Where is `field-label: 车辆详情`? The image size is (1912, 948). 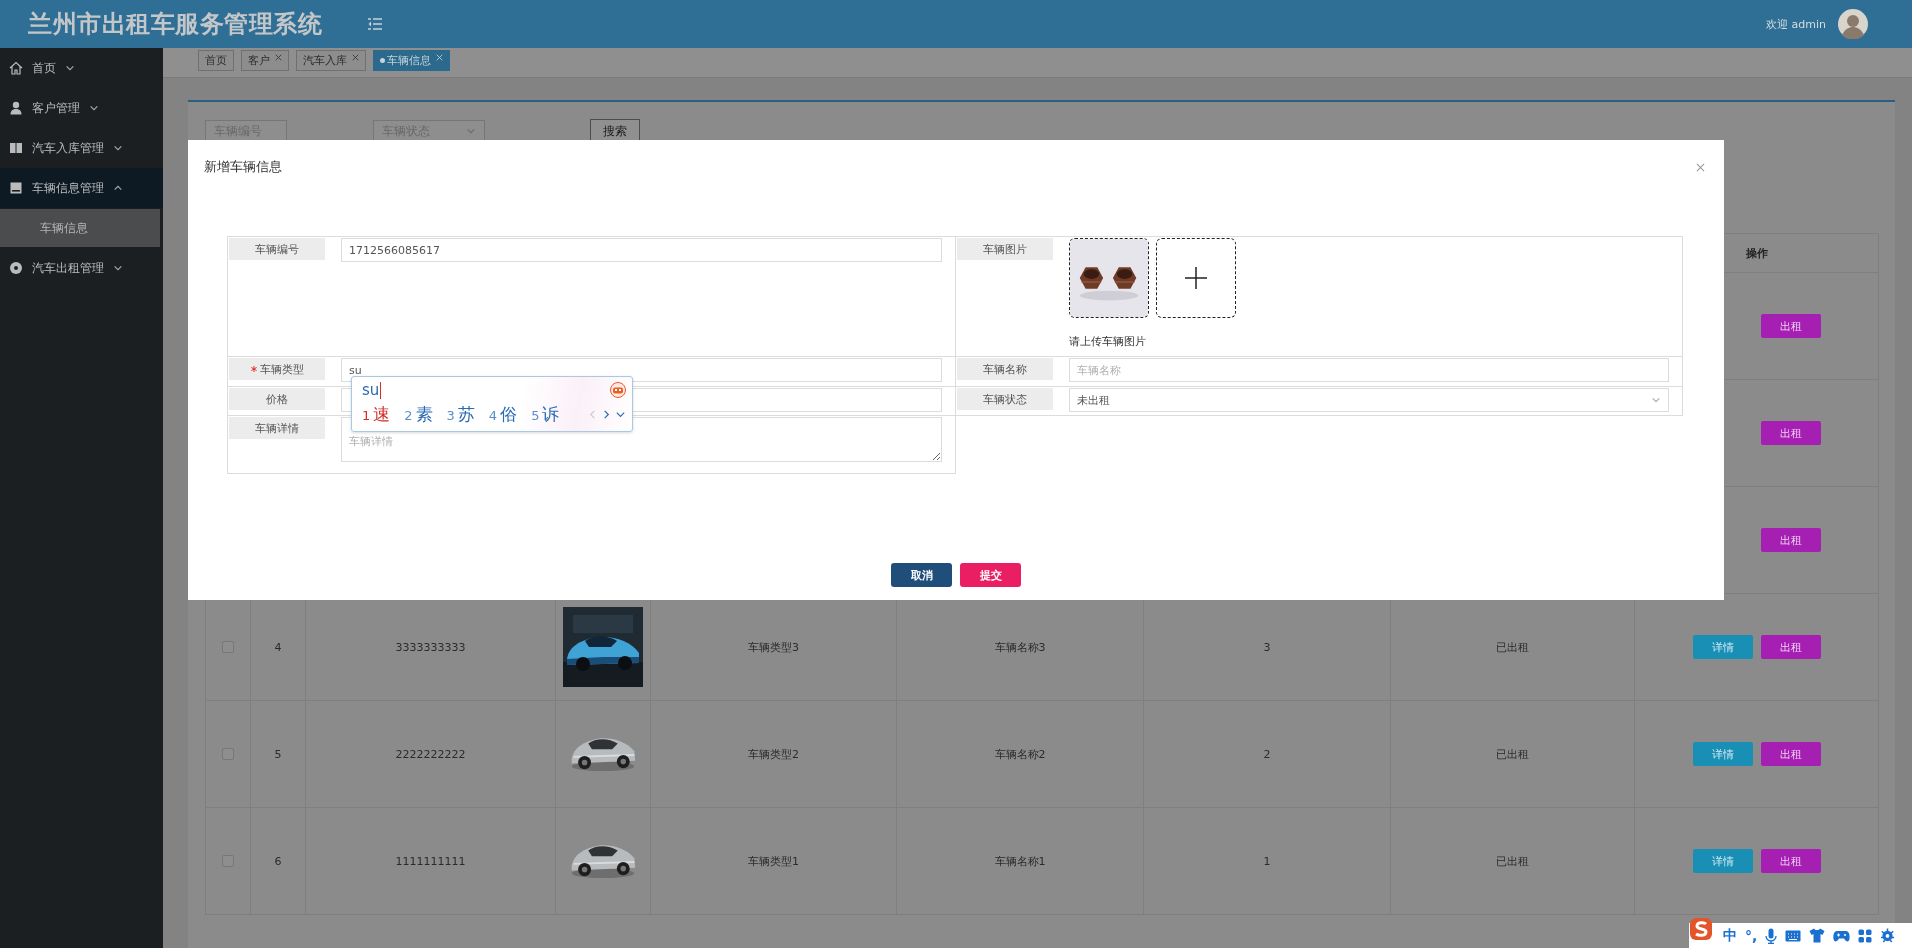
field-label: 车辆详情 is located at coordinates (277, 428).